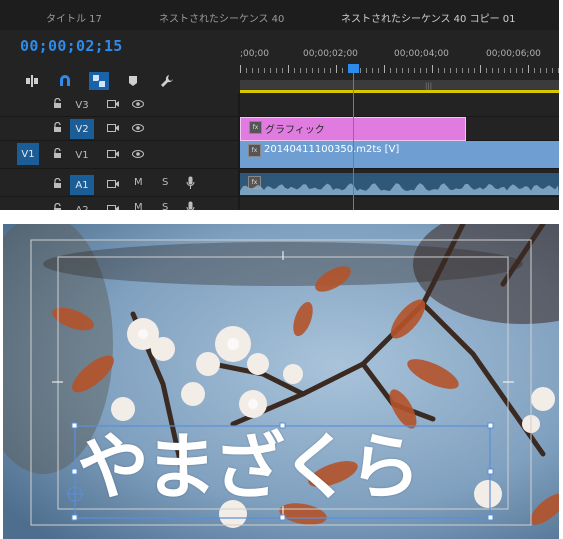 The height and width of the screenshot is (539, 563). Describe the element at coordinates (82, 105) in the screenshot. I see `track-name-v3: V3` at that location.